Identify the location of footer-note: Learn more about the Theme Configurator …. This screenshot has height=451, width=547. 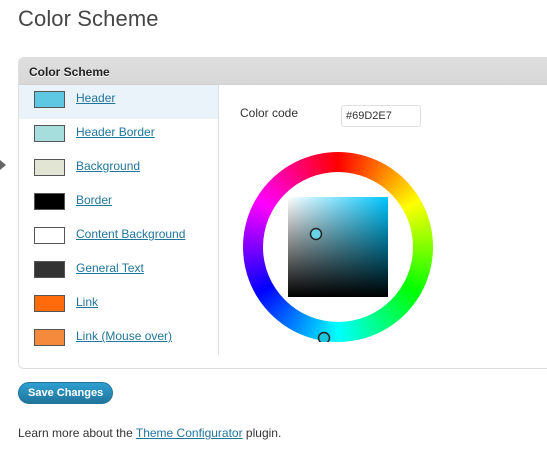
(149, 433).